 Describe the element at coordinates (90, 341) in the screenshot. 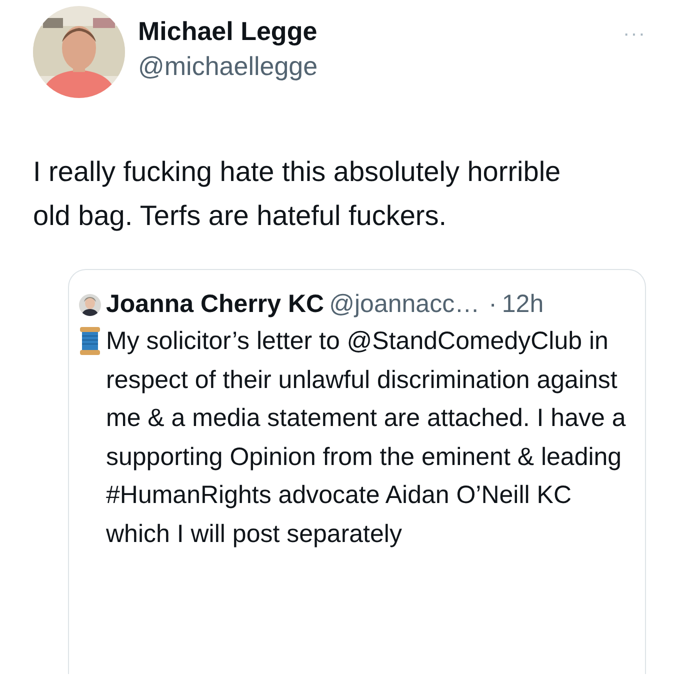

I see `spool-icon` at that location.